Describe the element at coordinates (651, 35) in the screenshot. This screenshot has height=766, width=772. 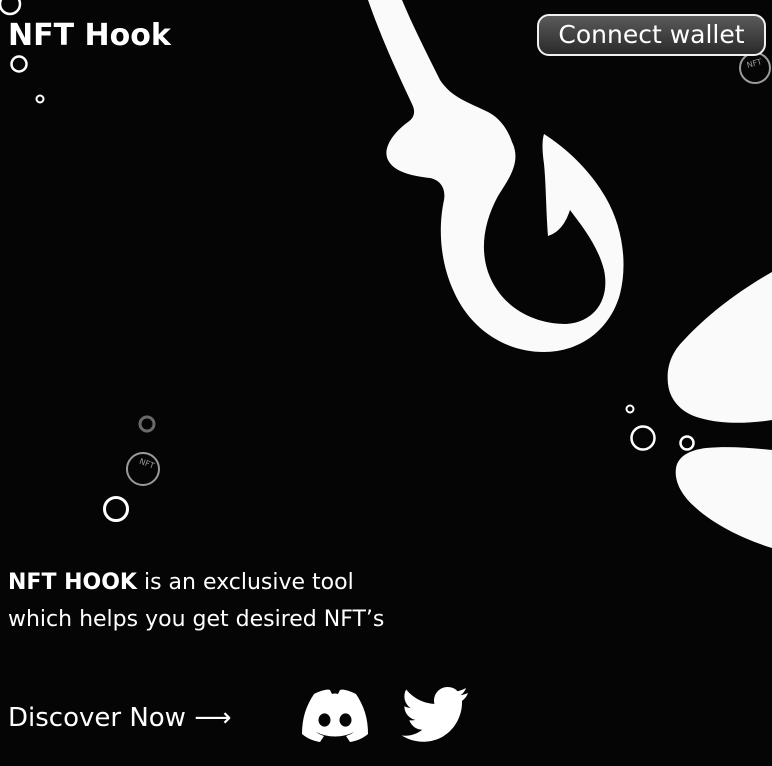
I see `connect-wallet-button: Connect wallet` at that location.